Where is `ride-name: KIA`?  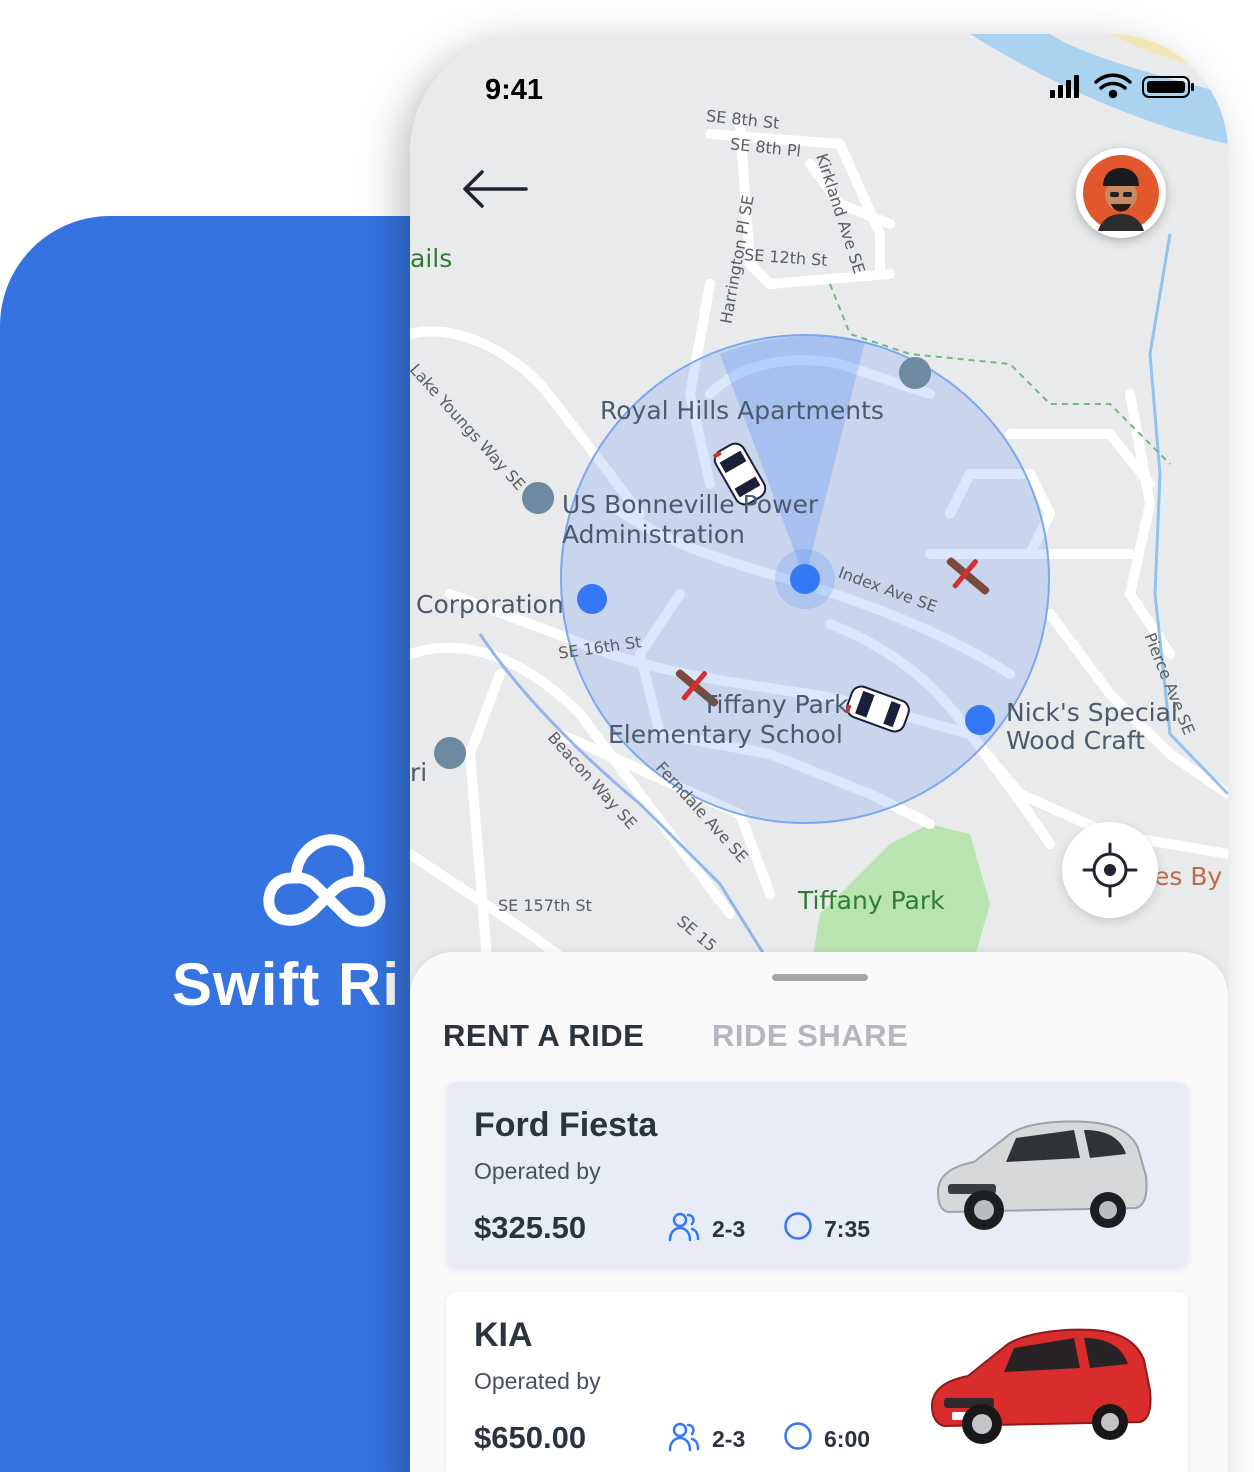 ride-name: KIA is located at coordinates (503, 1335).